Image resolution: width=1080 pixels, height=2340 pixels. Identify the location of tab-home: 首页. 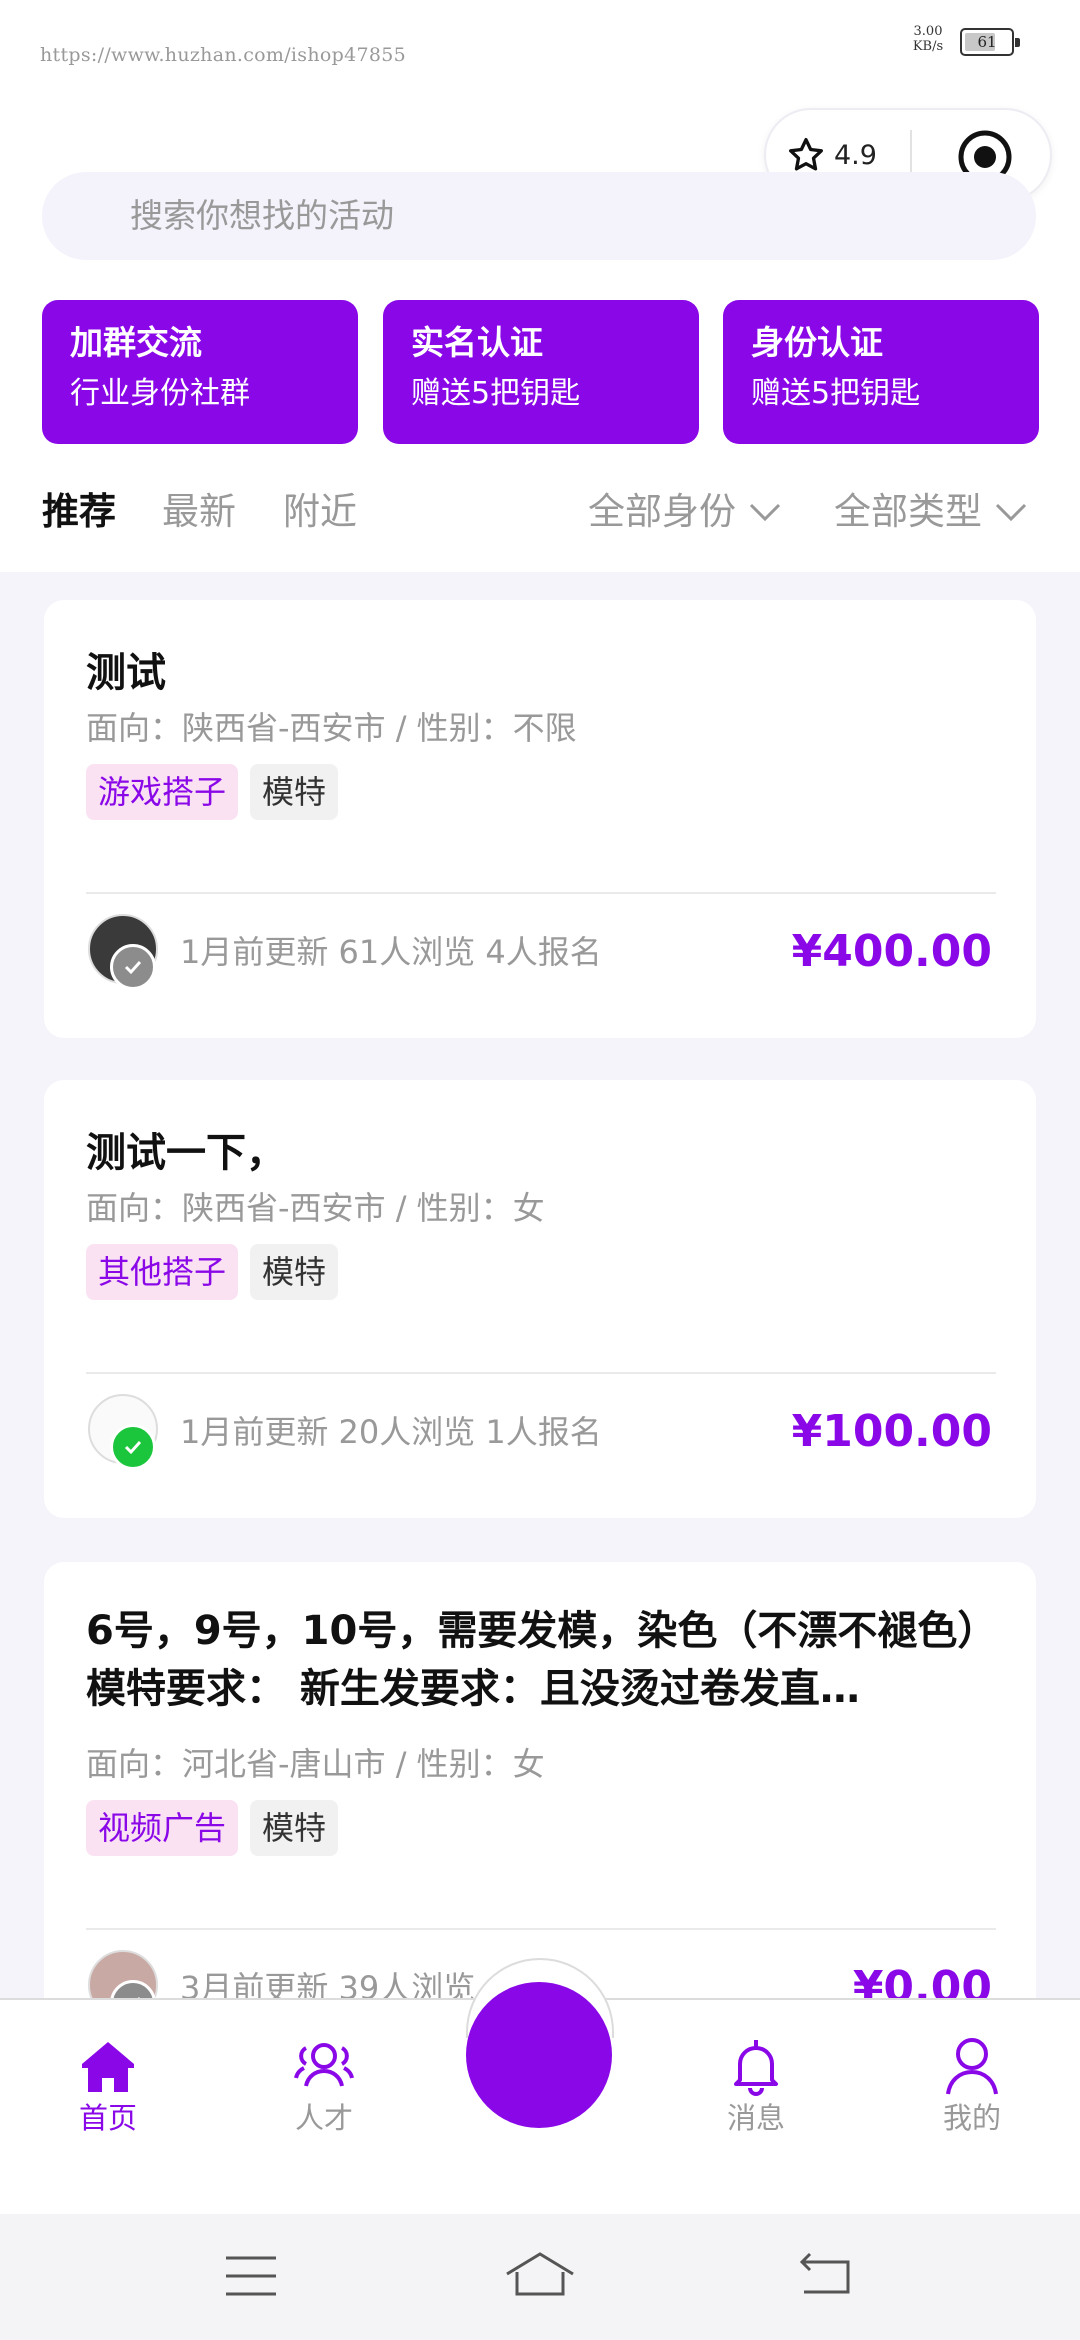
(108, 2086).